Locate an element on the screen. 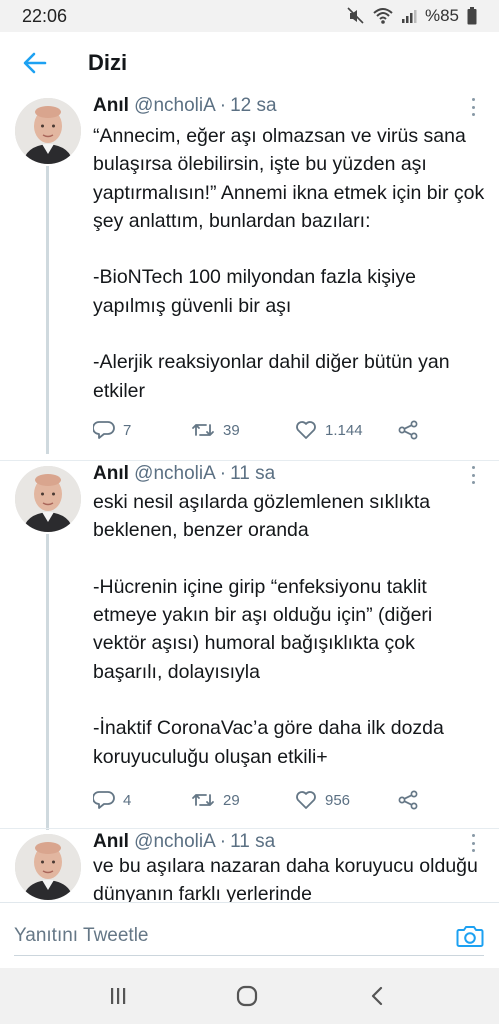 This screenshot has width=499, height=1024. home-icon is located at coordinates (247, 996).